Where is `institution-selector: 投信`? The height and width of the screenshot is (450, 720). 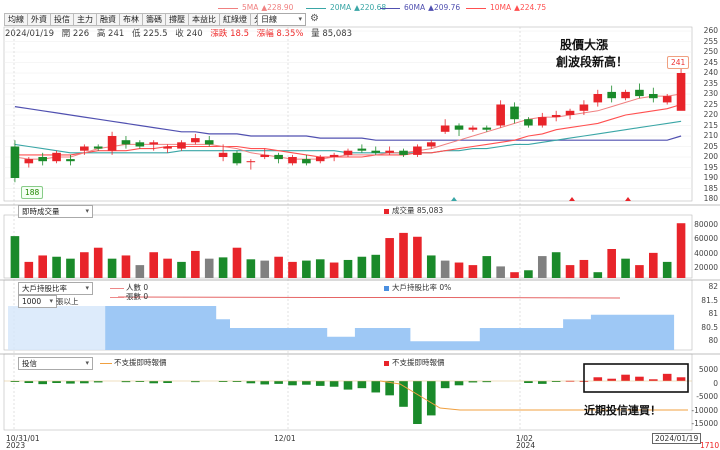 institution-selector: 投信 is located at coordinates (55, 363).